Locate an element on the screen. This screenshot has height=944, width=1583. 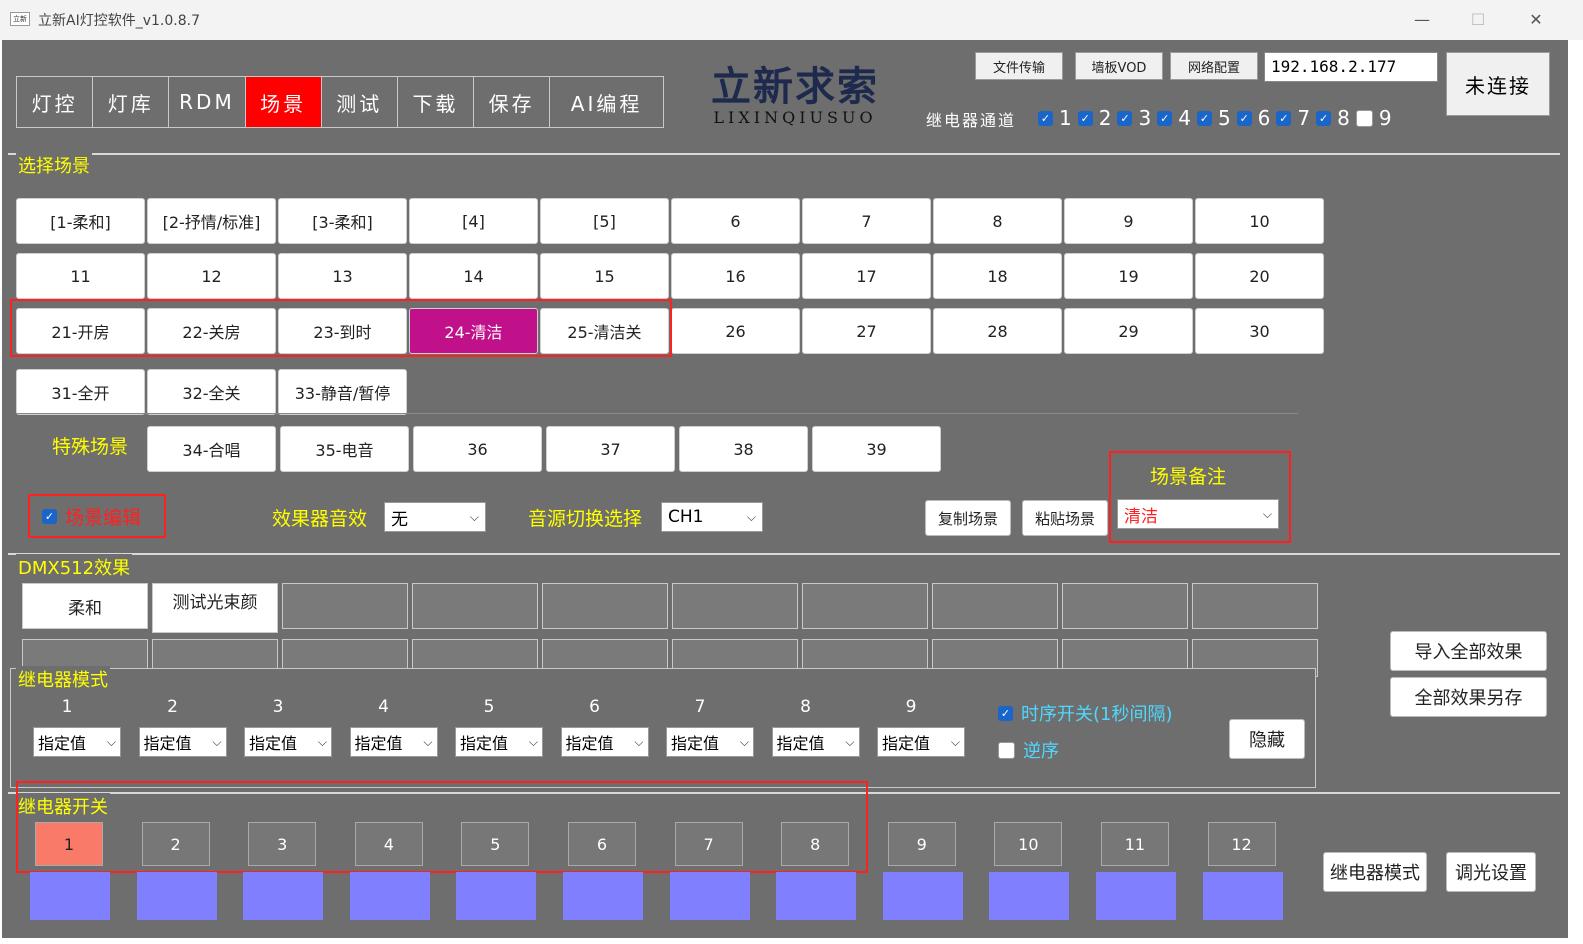
relay-button-5: 5 is located at coordinates (495, 844).